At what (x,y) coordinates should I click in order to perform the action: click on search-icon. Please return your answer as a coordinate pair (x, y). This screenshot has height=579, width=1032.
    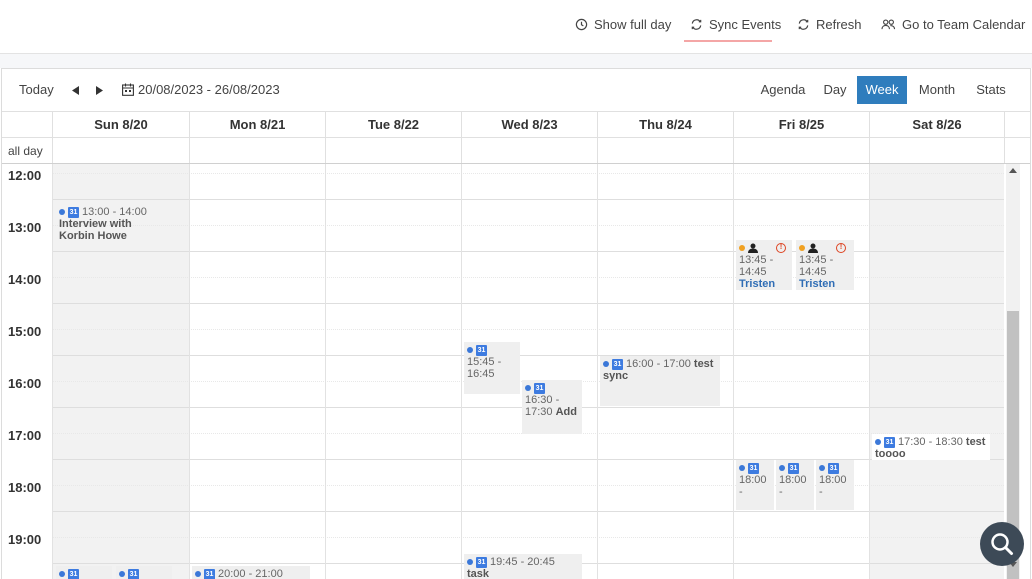
    Looking at the image, I should click on (1002, 544).